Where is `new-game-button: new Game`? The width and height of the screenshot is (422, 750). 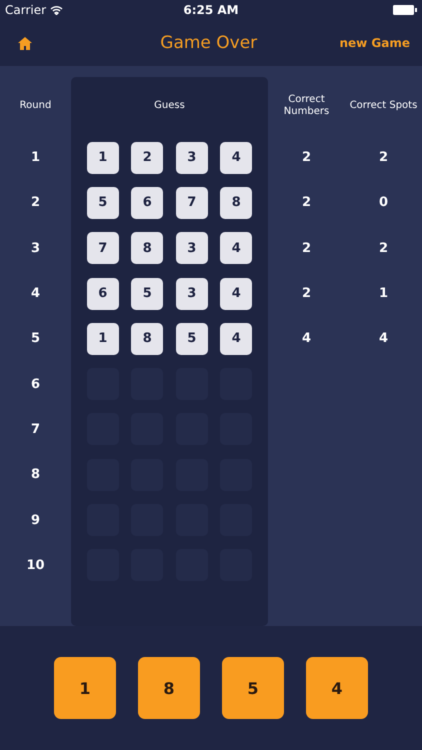 new-game-button: new Game is located at coordinates (374, 43).